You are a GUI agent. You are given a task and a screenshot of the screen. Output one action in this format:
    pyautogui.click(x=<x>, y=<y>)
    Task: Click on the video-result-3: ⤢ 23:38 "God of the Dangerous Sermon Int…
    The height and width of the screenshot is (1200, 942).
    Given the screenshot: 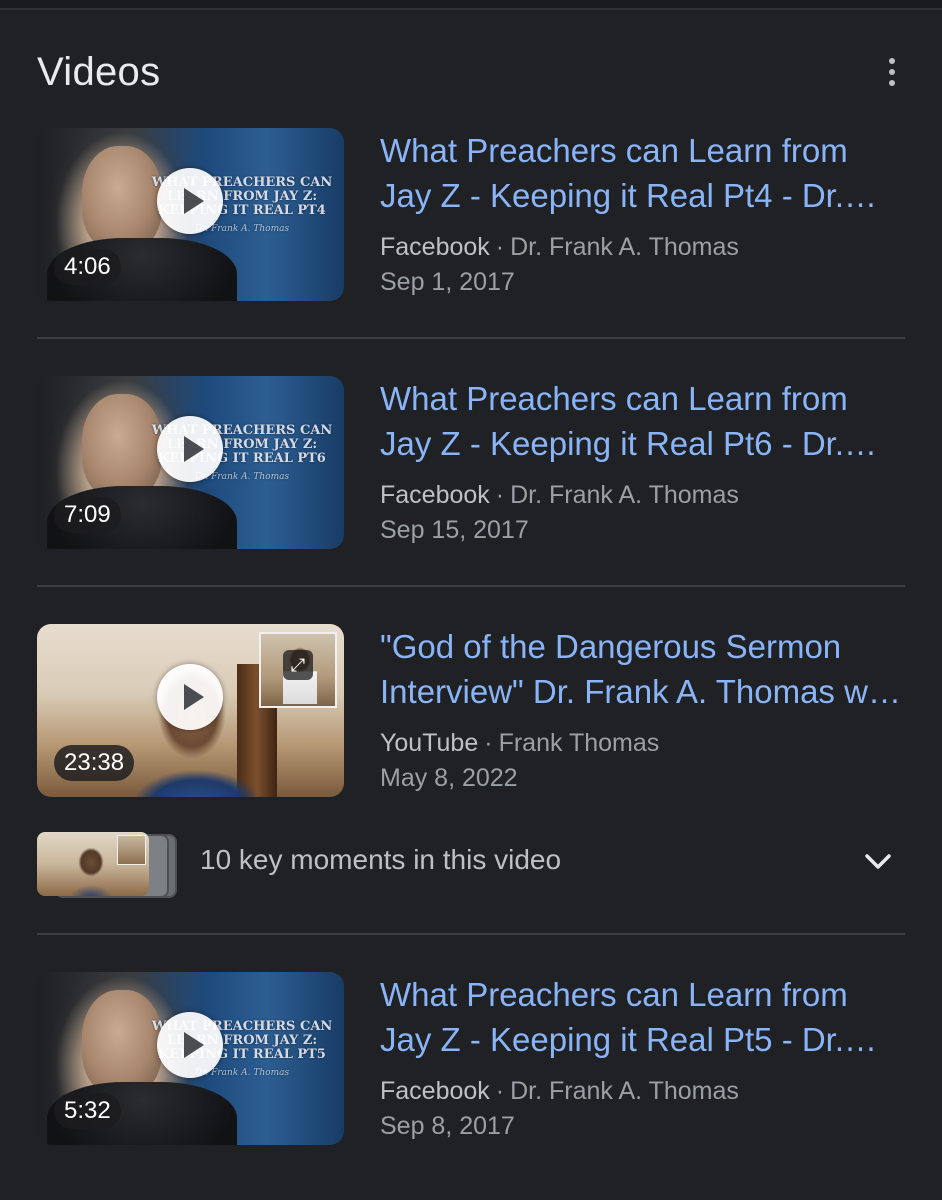 What is the action you would take?
    pyautogui.click(x=471, y=711)
    